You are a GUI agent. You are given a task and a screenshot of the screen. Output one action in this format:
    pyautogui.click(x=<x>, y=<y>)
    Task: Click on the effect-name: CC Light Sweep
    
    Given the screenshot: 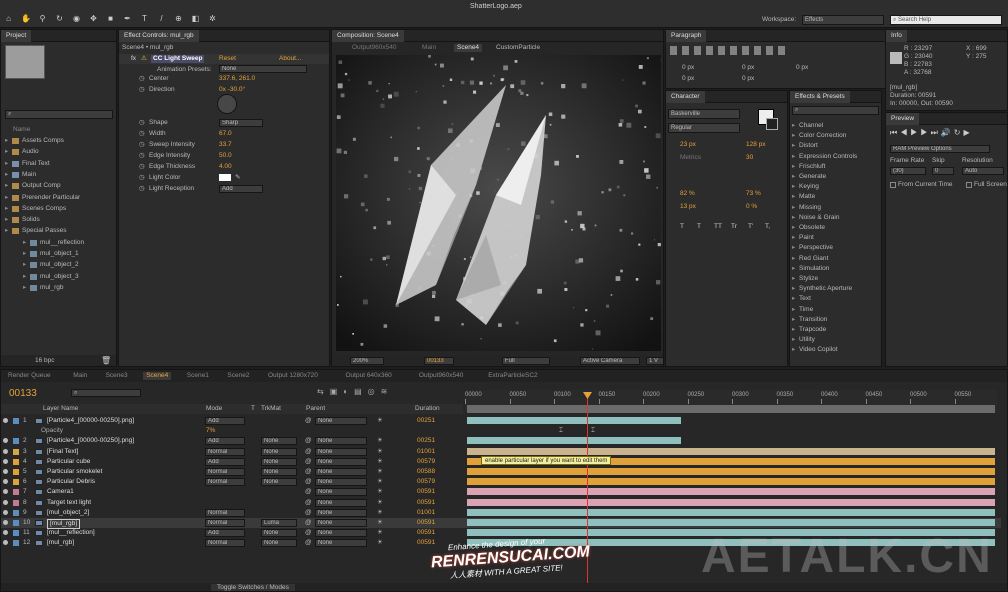 What is the action you would take?
    pyautogui.click(x=178, y=59)
    